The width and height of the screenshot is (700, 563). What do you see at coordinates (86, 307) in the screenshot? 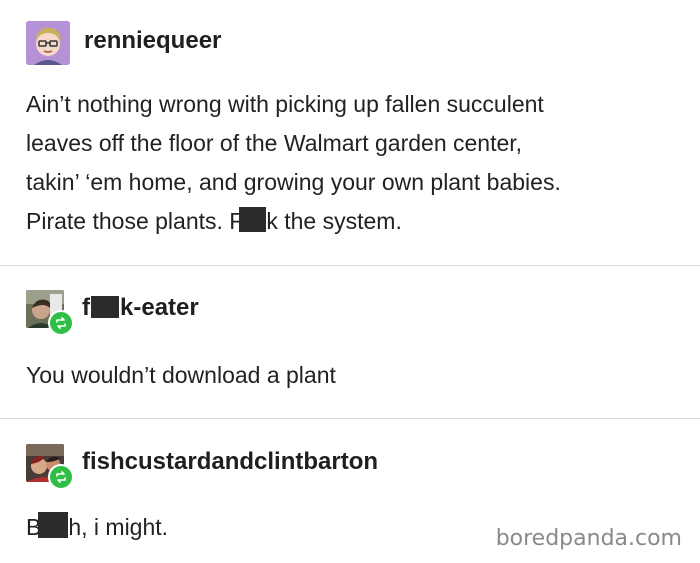
I see `username-segment: f` at bounding box center [86, 307].